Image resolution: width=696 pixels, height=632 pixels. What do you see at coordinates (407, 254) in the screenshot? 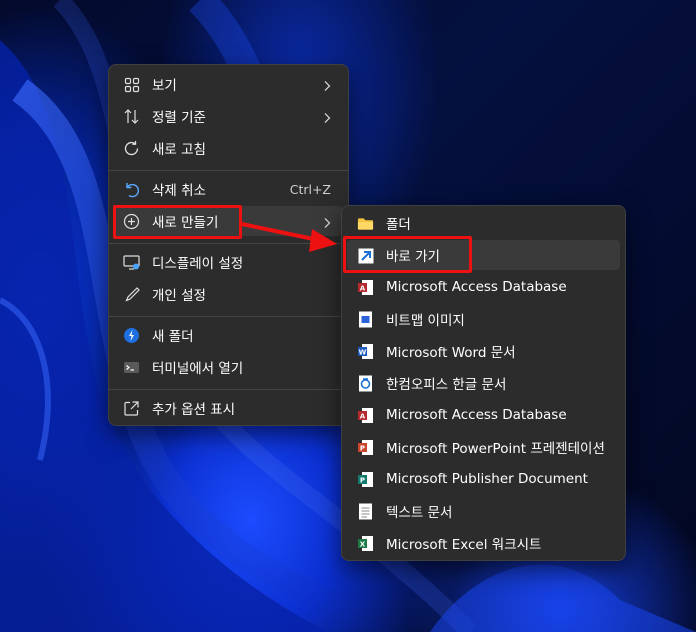
I see `highlight-box-shortcut` at bounding box center [407, 254].